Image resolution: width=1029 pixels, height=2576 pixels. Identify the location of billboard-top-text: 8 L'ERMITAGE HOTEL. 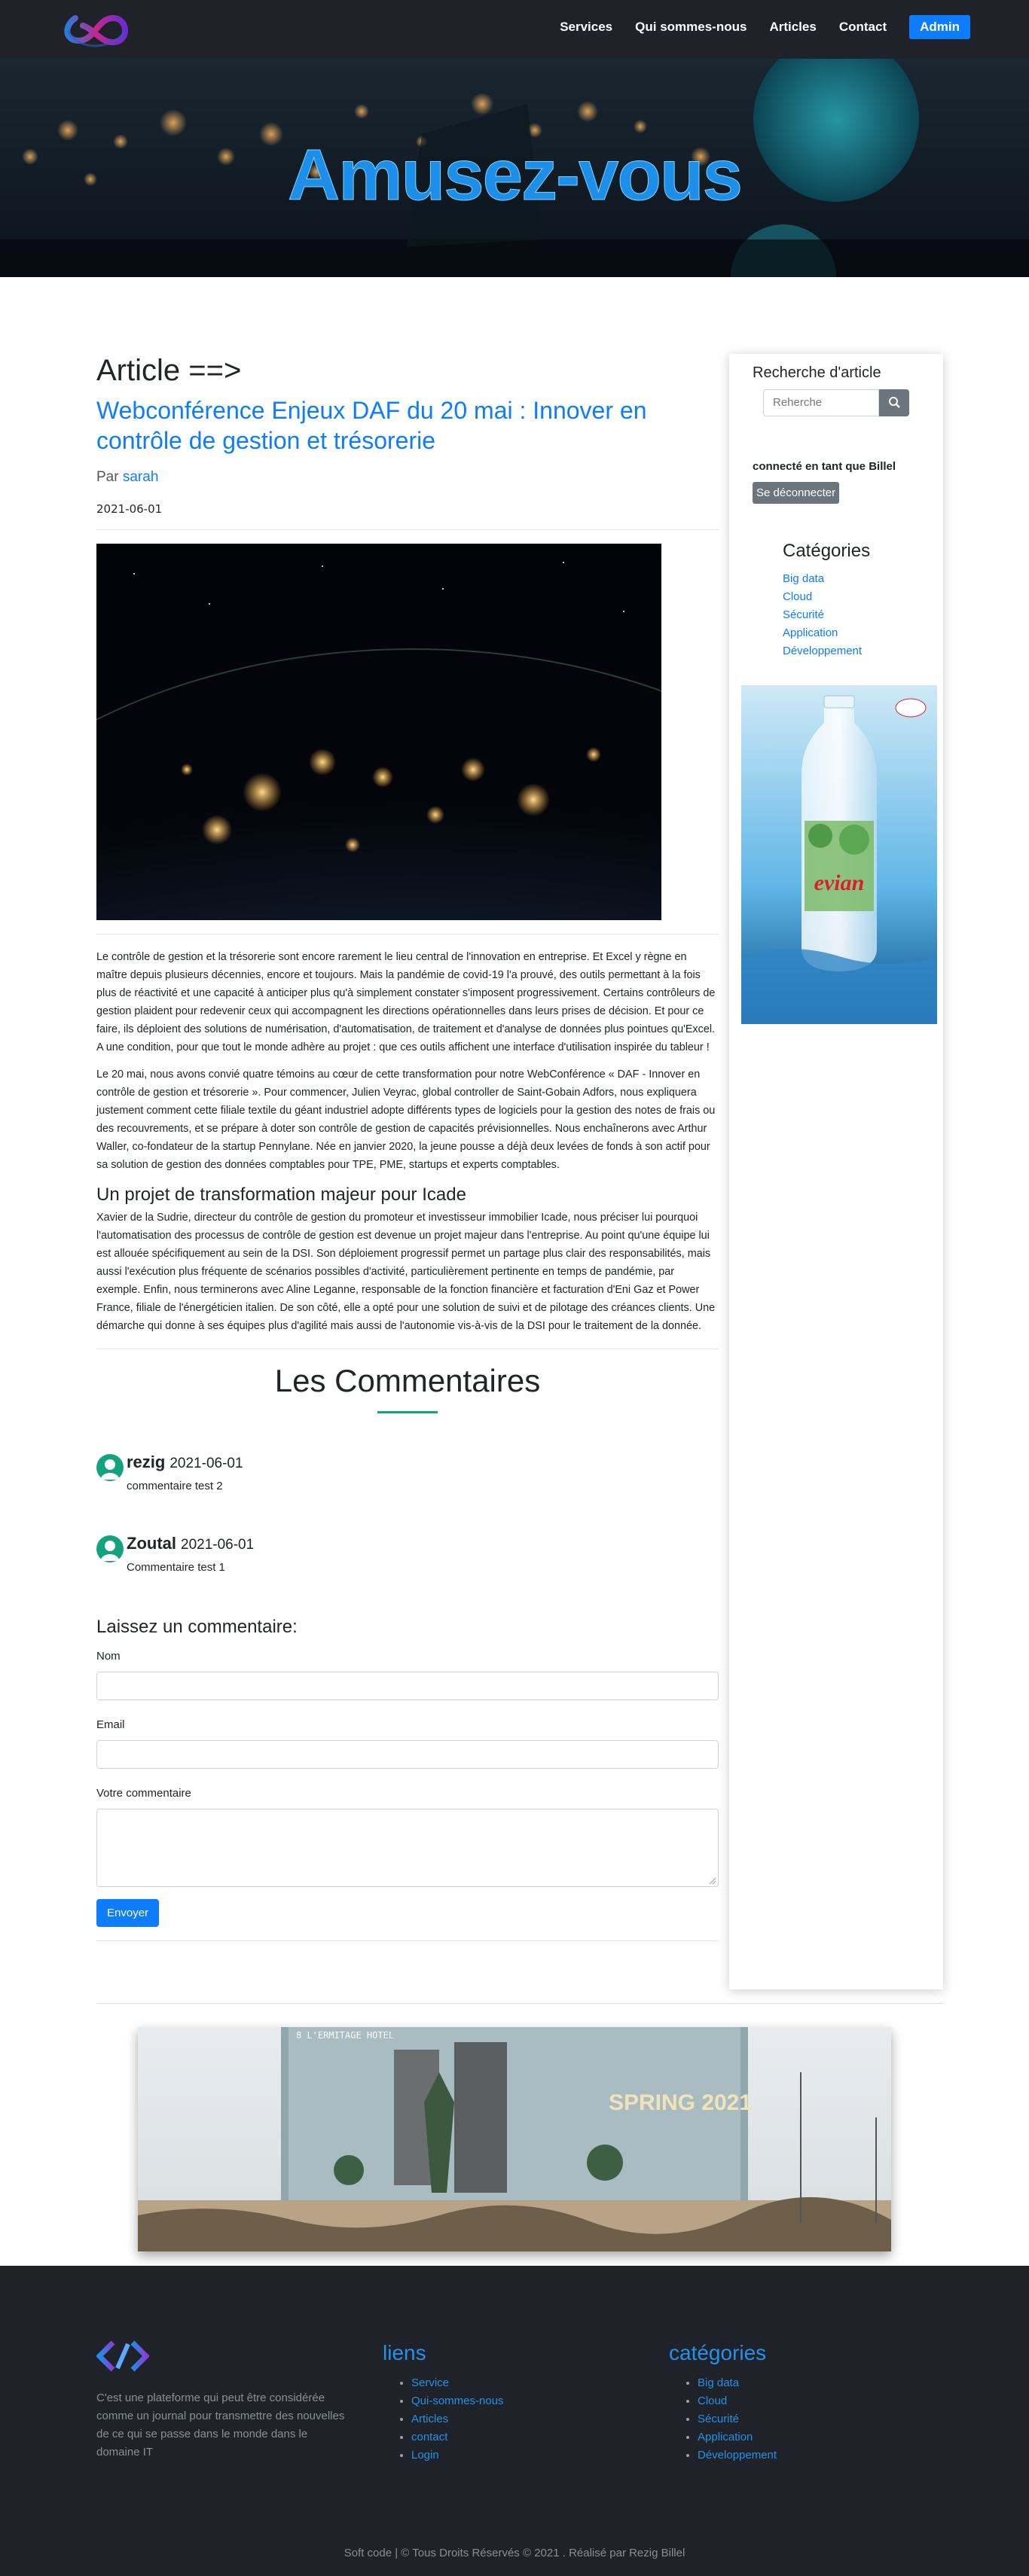
(345, 2035).